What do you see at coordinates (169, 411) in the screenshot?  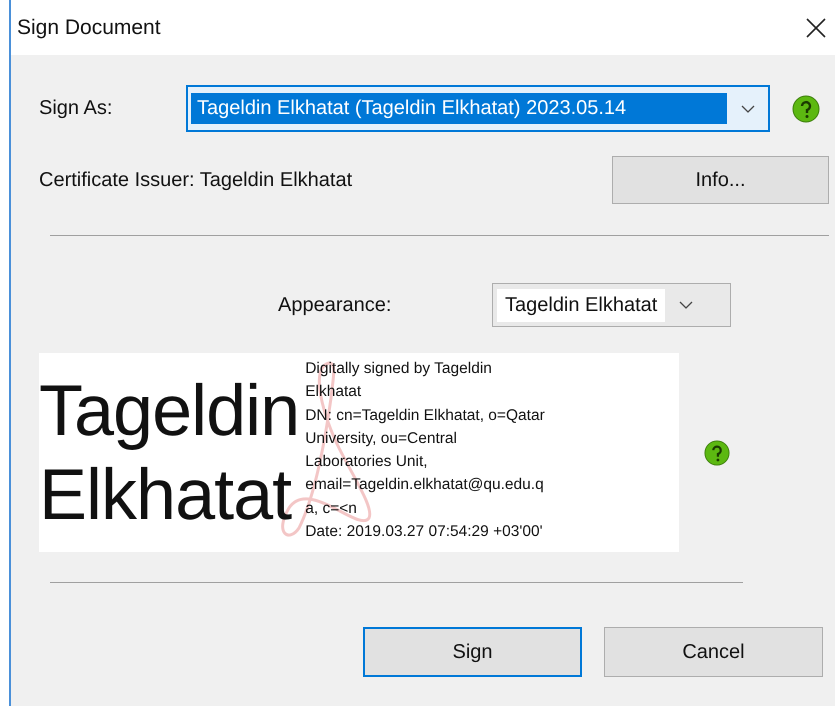 I see `signature-name: Tageldin` at bounding box center [169, 411].